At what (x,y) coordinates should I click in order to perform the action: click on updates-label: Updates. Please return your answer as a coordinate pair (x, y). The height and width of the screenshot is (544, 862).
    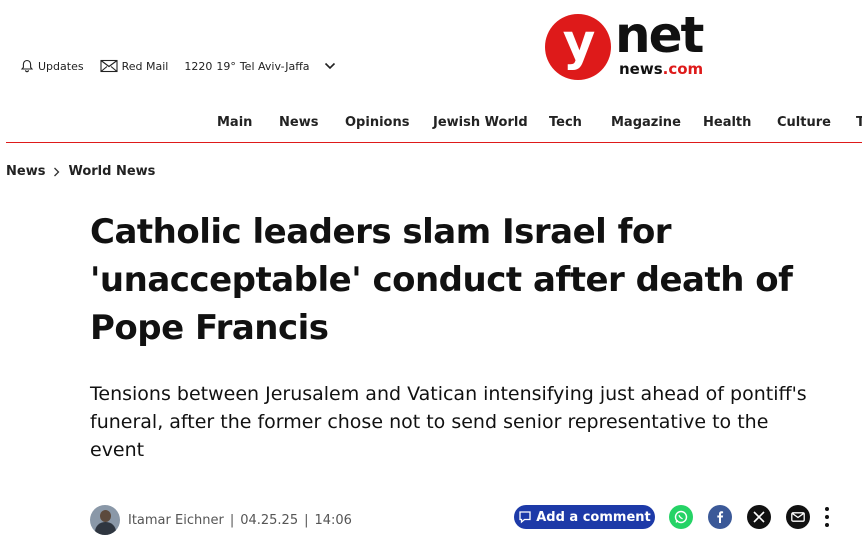
    Looking at the image, I should click on (61, 66).